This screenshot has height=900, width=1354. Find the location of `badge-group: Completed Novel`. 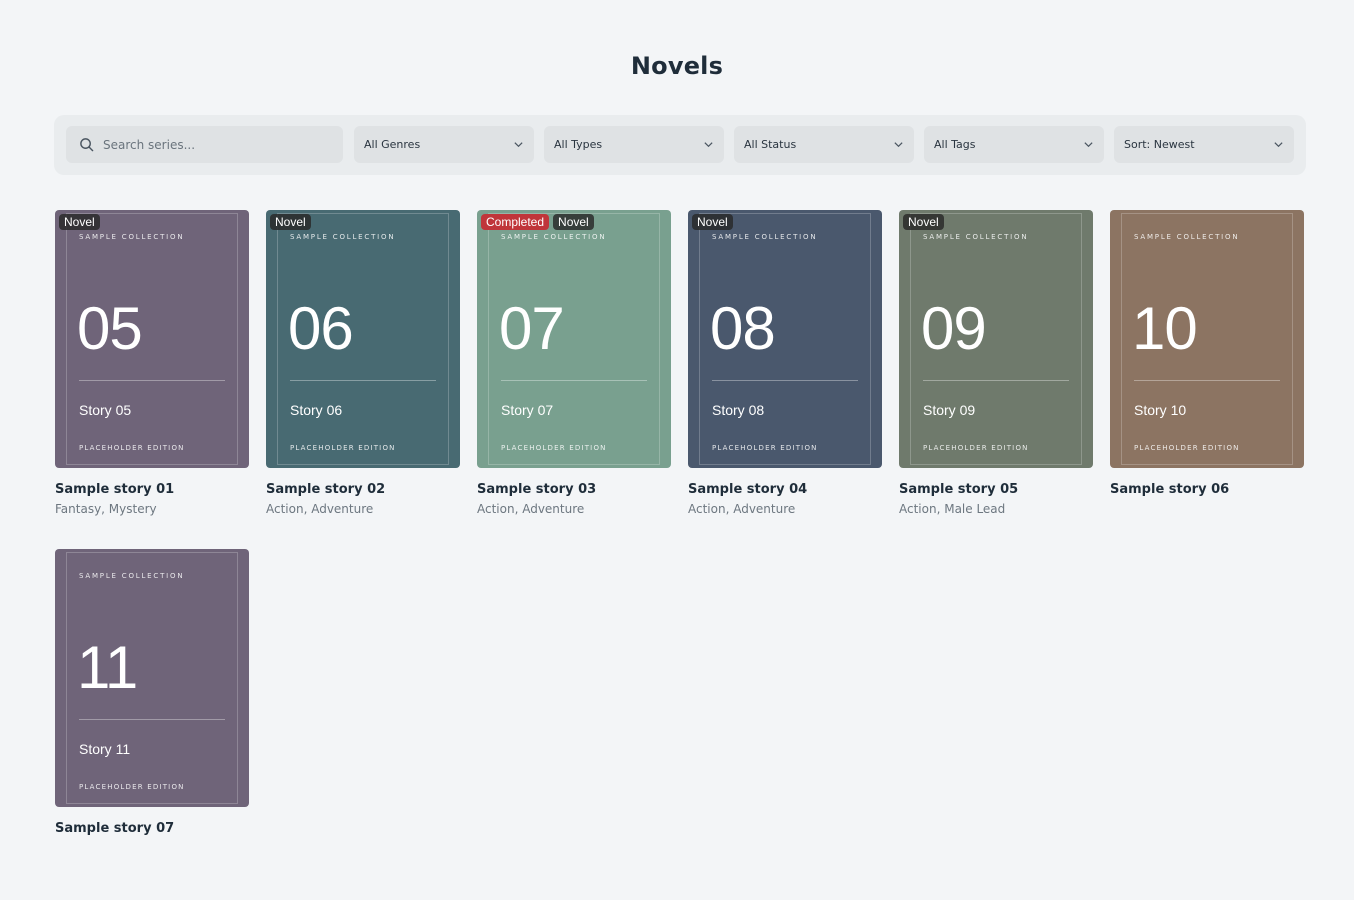

badge-group: Completed Novel is located at coordinates (537, 222).